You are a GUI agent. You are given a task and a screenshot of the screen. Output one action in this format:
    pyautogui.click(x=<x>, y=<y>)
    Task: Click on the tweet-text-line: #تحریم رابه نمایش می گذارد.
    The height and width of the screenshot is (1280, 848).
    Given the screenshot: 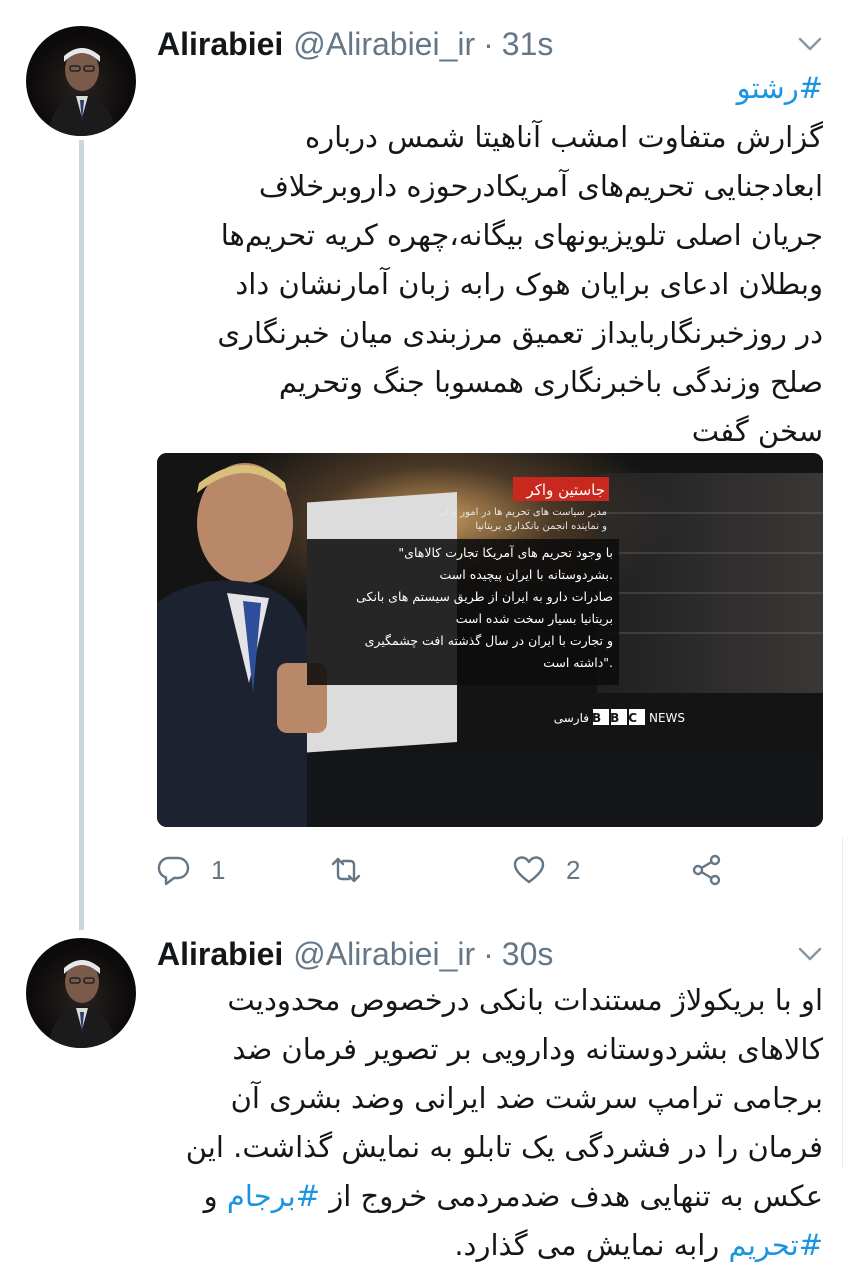 What is the action you would take?
    pyautogui.click(x=490, y=1245)
    